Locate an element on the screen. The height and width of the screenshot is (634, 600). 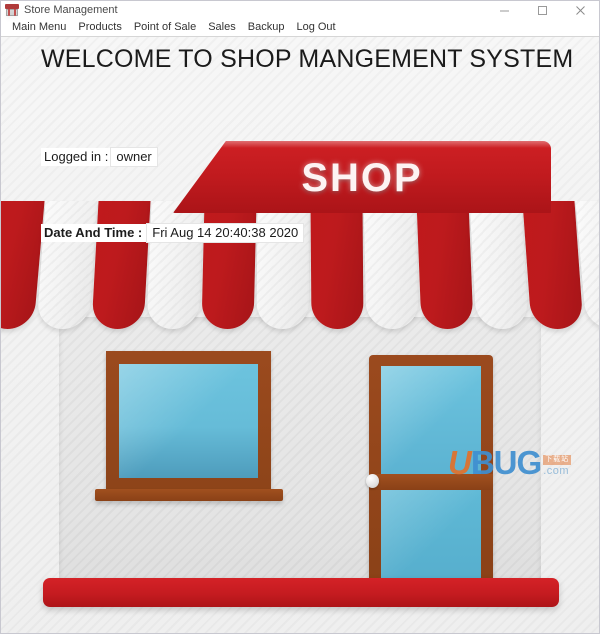
door-glass-lower is located at coordinates (431, 537).